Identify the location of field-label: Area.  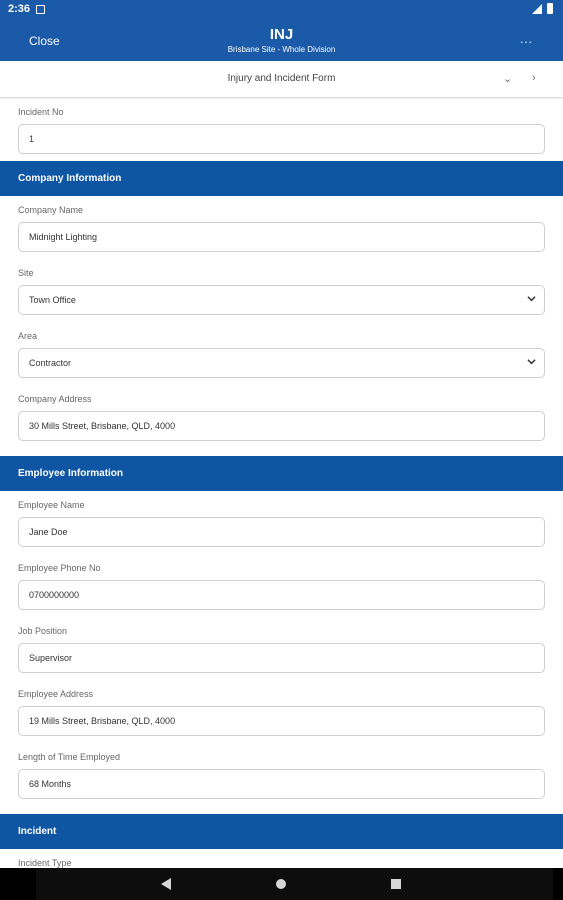
(28, 336).